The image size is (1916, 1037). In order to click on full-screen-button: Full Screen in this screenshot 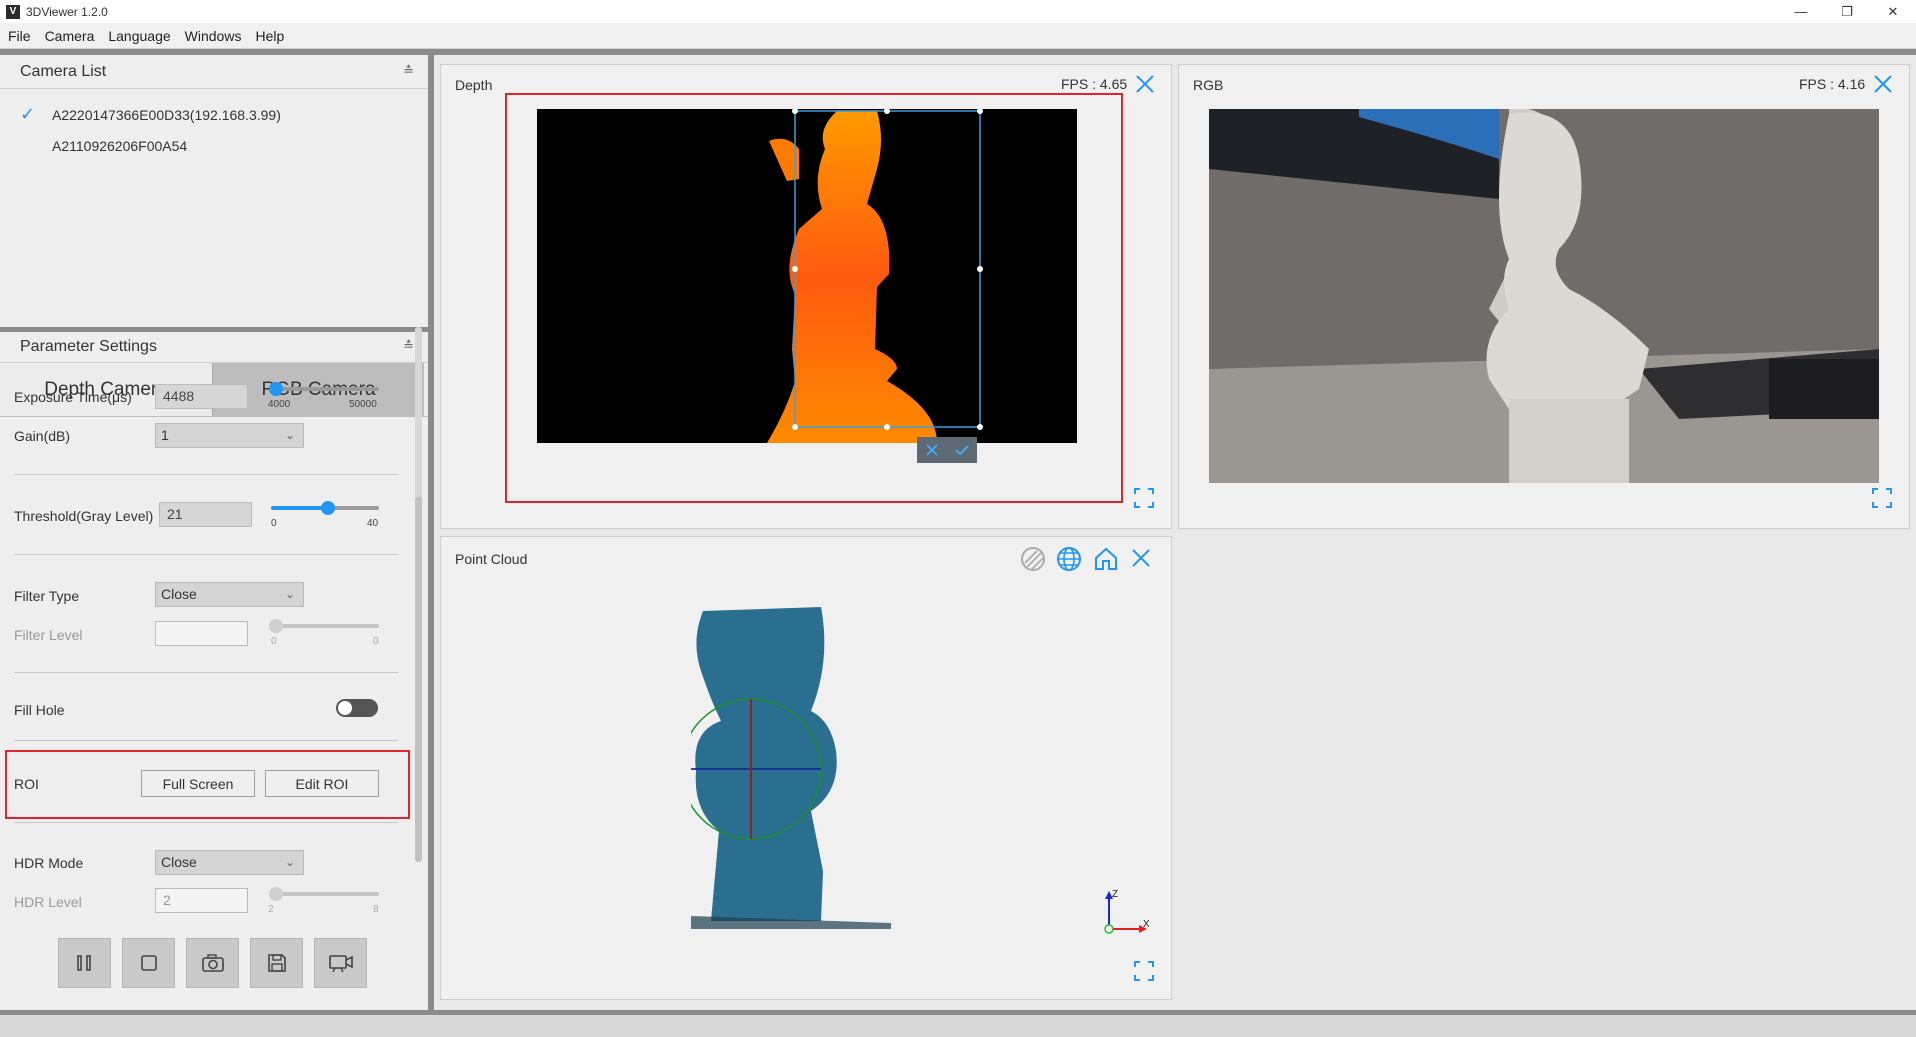, I will do `click(198, 783)`.